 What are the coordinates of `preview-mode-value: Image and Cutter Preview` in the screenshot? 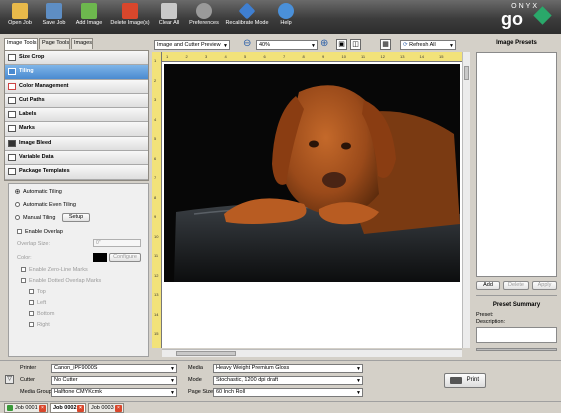 It's located at (189, 45).